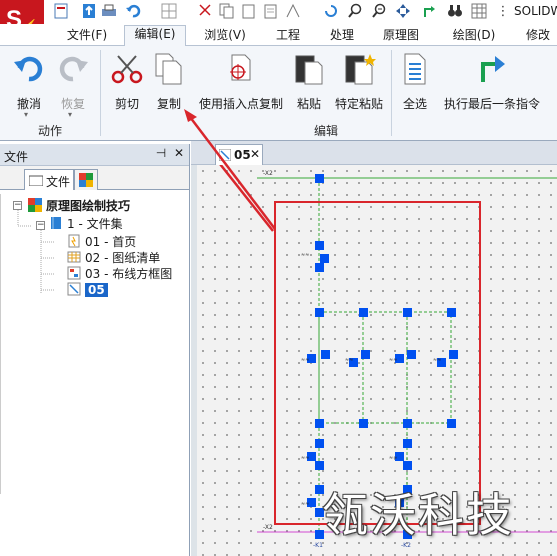 This screenshot has width=557, height=556. I want to click on tab-view: 浏览(V), so click(225, 36).